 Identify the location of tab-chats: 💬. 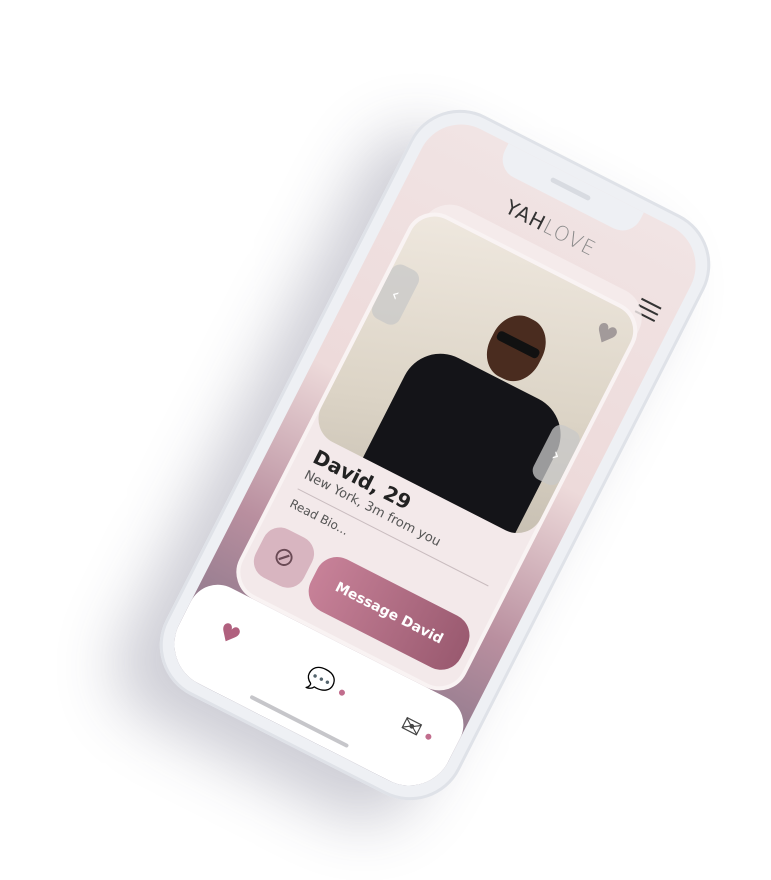
(323, 680).